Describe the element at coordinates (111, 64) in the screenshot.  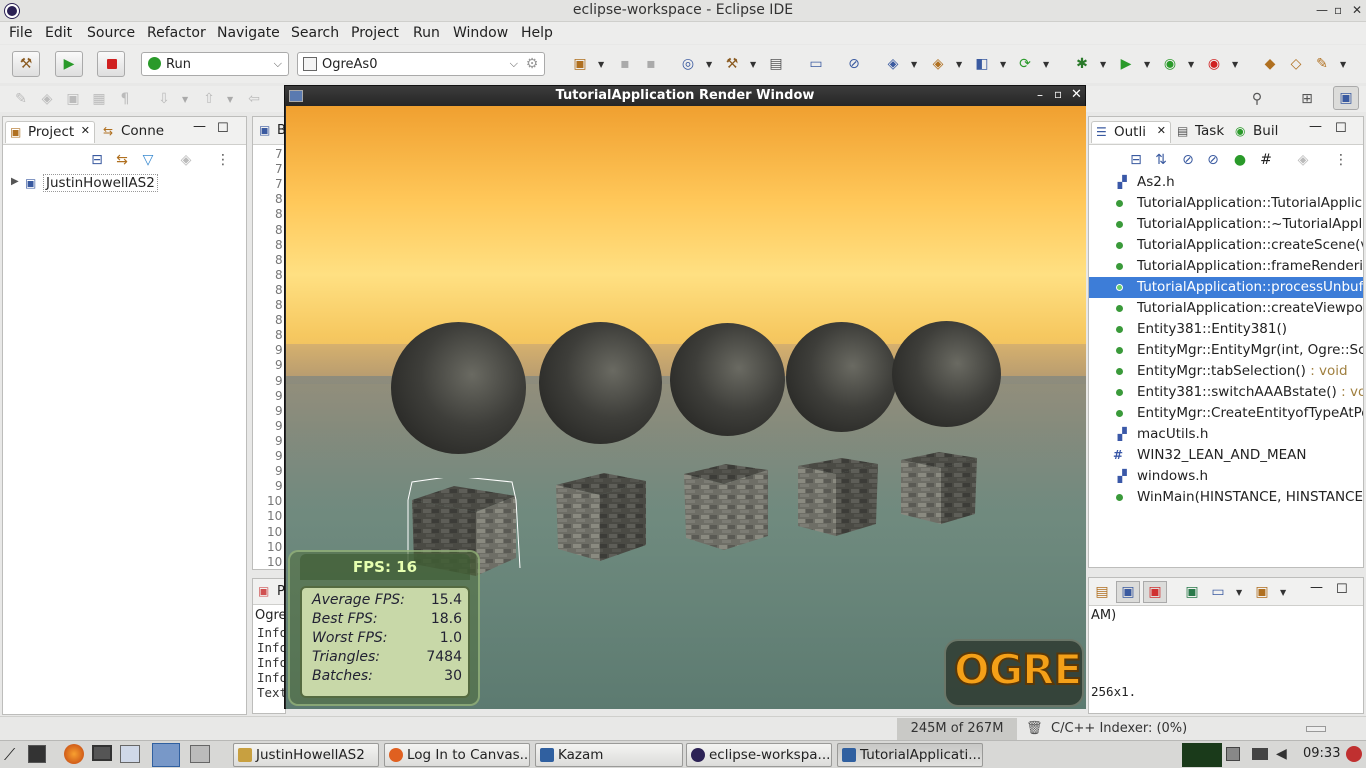
I see `stop-button` at that location.